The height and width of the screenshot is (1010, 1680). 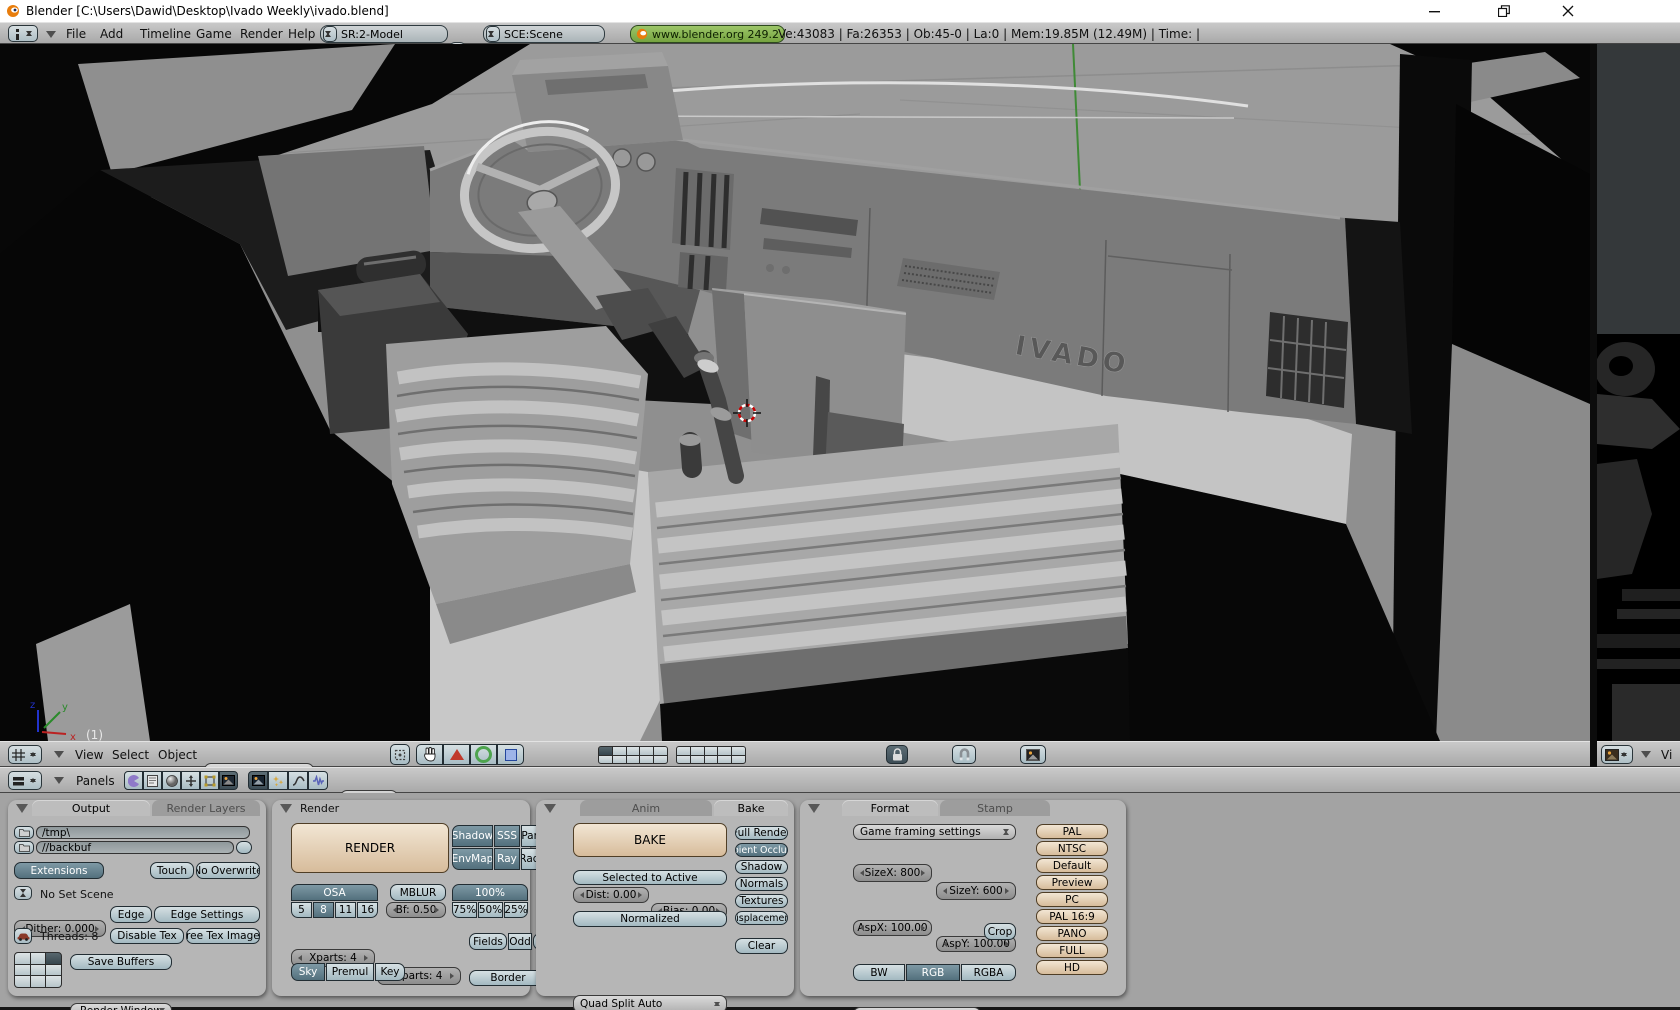 I want to click on free-tex-images-toggle: Free Tex Images, so click(x=223, y=936).